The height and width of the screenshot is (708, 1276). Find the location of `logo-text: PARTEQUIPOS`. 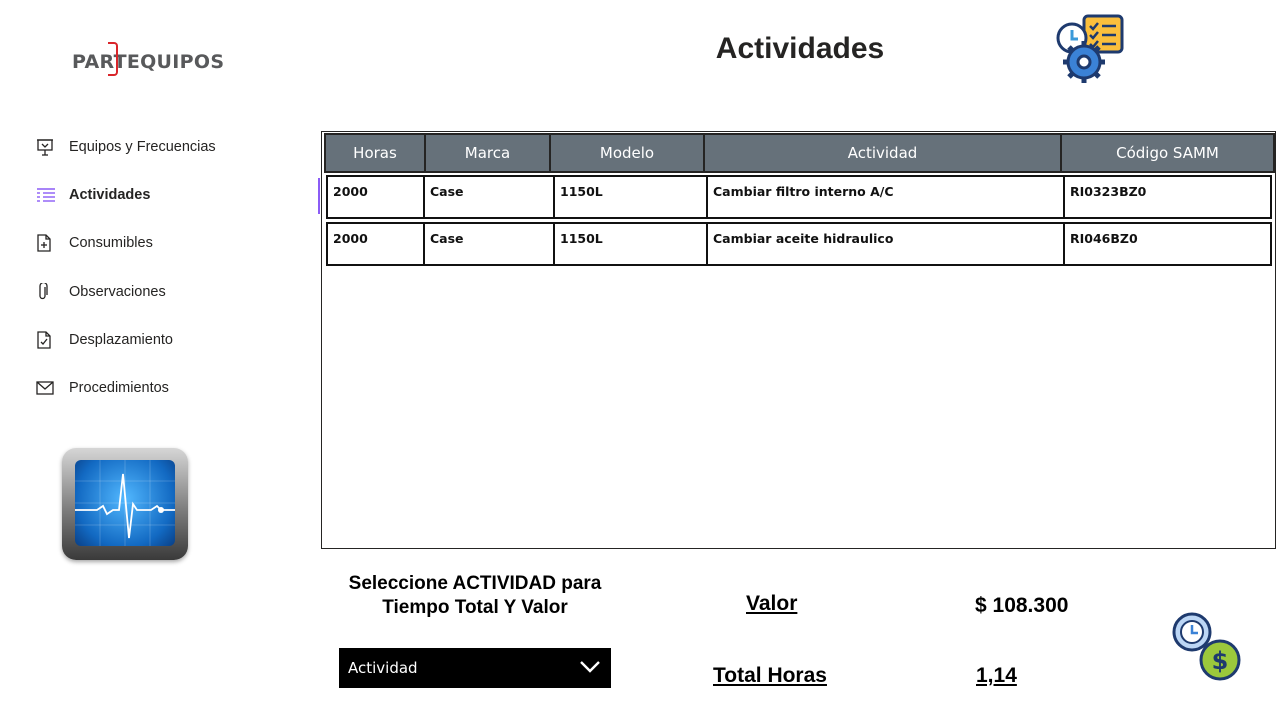

logo-text: PARTEQUIPOS is located at coordinates (148, 62).